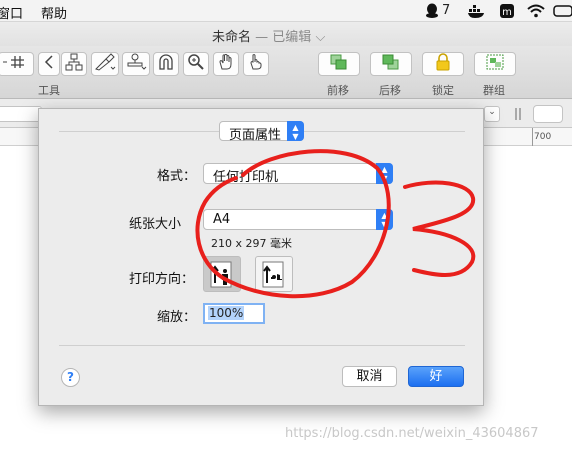 The height and width of the screenshot is (453, 572). Describe the element at coordinates (412, 433) in the screenshot. I see `watermark: https://blog.csdn.net/weixin_43604867` at that location.